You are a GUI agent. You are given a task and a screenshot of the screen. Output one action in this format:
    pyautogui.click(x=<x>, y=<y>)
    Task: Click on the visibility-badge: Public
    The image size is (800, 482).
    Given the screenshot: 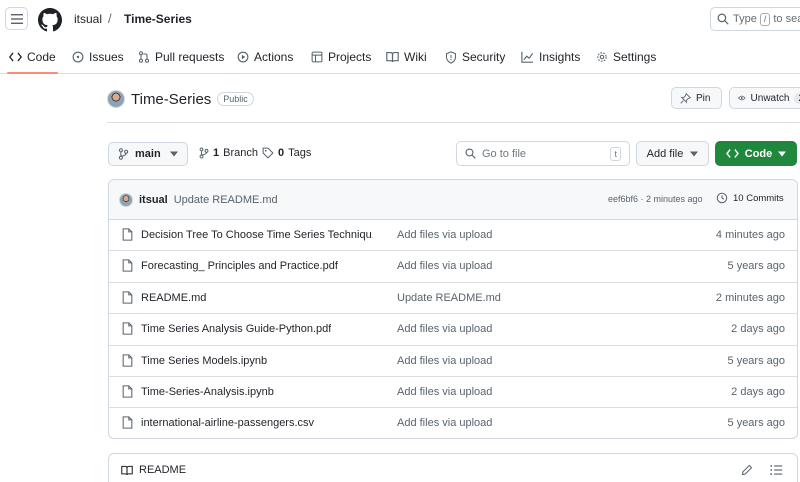 What is the action you would take?
    pyautogui.click(x=235, y=99)
    